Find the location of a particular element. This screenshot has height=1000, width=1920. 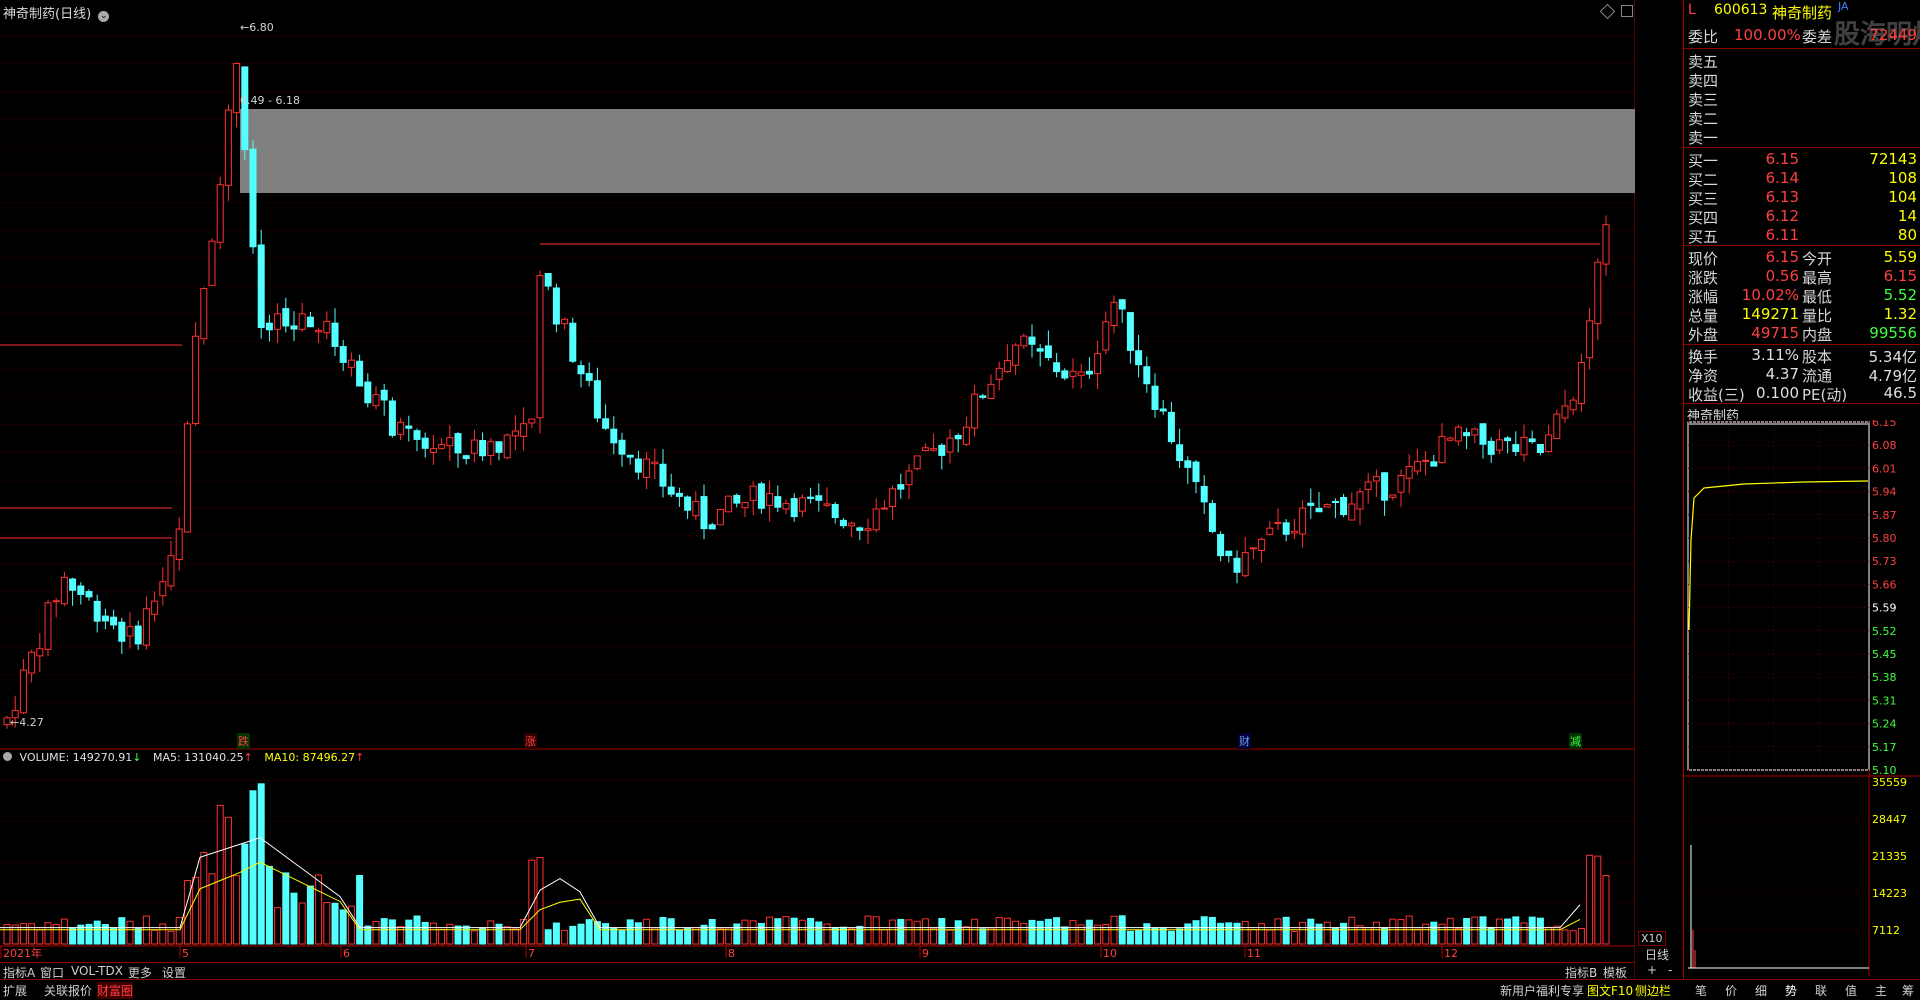

tab-expand: 扩展 is located at coordinates (15, 990).